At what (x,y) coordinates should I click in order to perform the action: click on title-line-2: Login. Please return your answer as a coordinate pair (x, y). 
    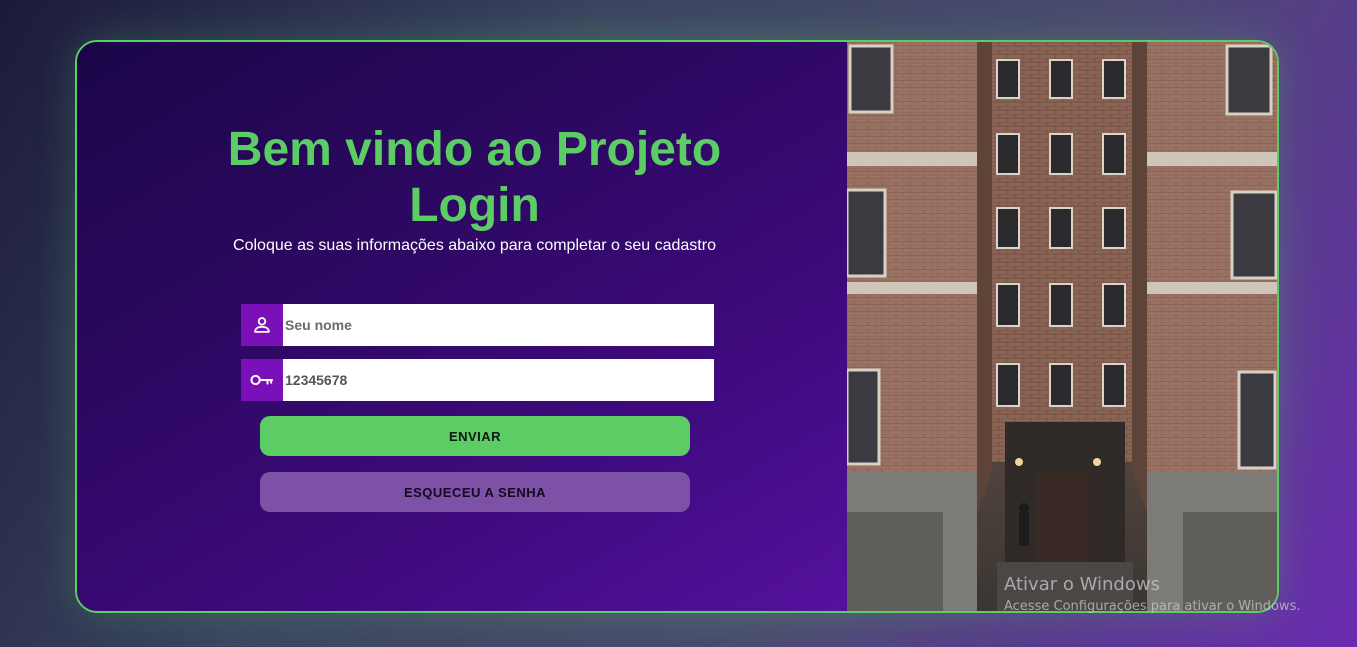
    Looking at the image, I should click on (474, 205).